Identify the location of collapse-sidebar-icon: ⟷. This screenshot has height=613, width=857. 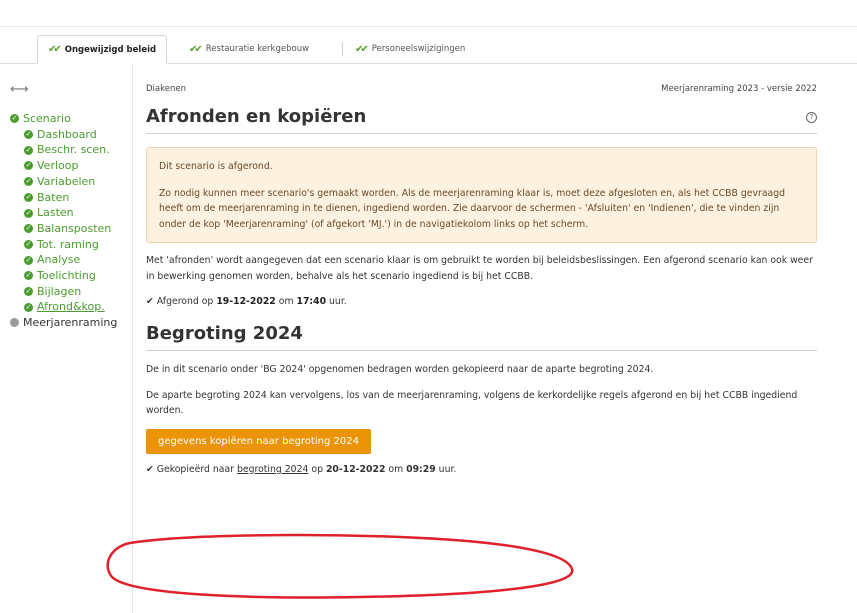
(19, 89).